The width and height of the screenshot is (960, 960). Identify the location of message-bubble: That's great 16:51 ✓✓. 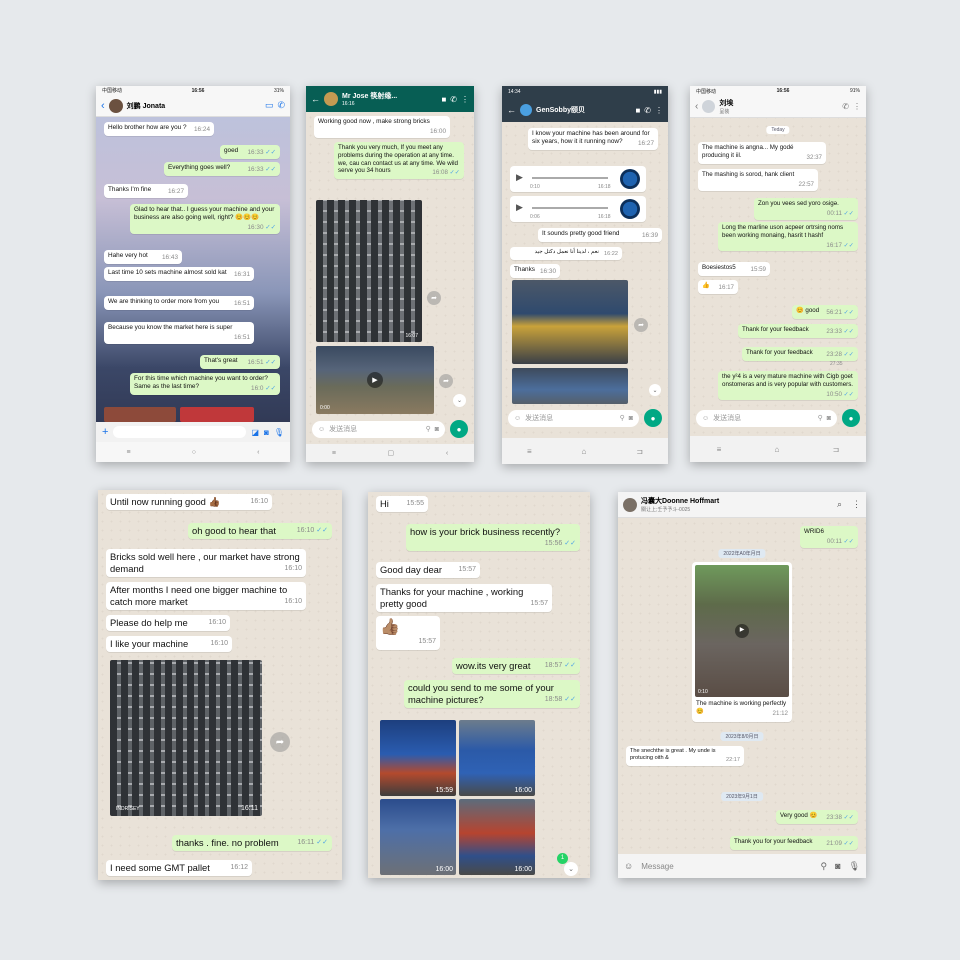
(240, 362).